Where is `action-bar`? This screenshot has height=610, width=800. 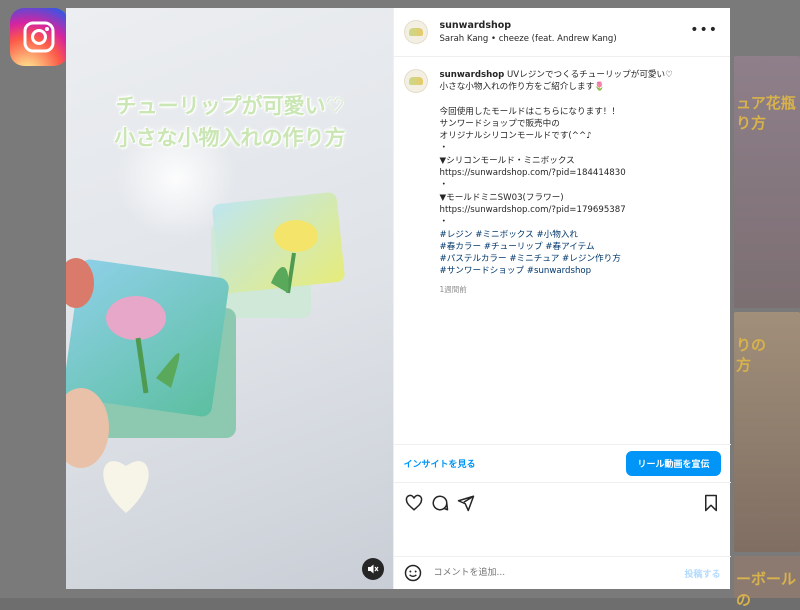 action-bar is located at coordinates (562, 502).